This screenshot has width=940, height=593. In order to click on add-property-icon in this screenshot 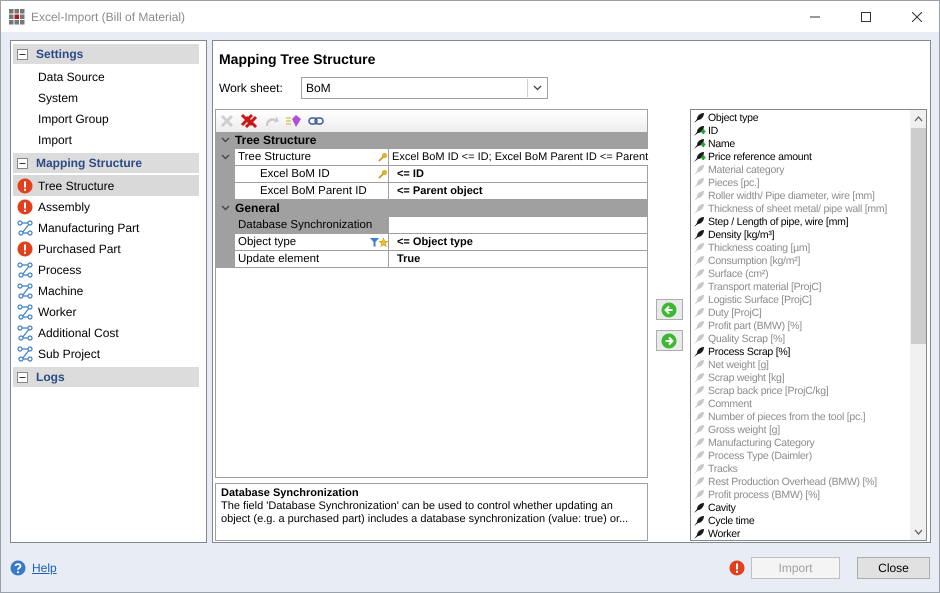, I will do `click(294, 121)`.